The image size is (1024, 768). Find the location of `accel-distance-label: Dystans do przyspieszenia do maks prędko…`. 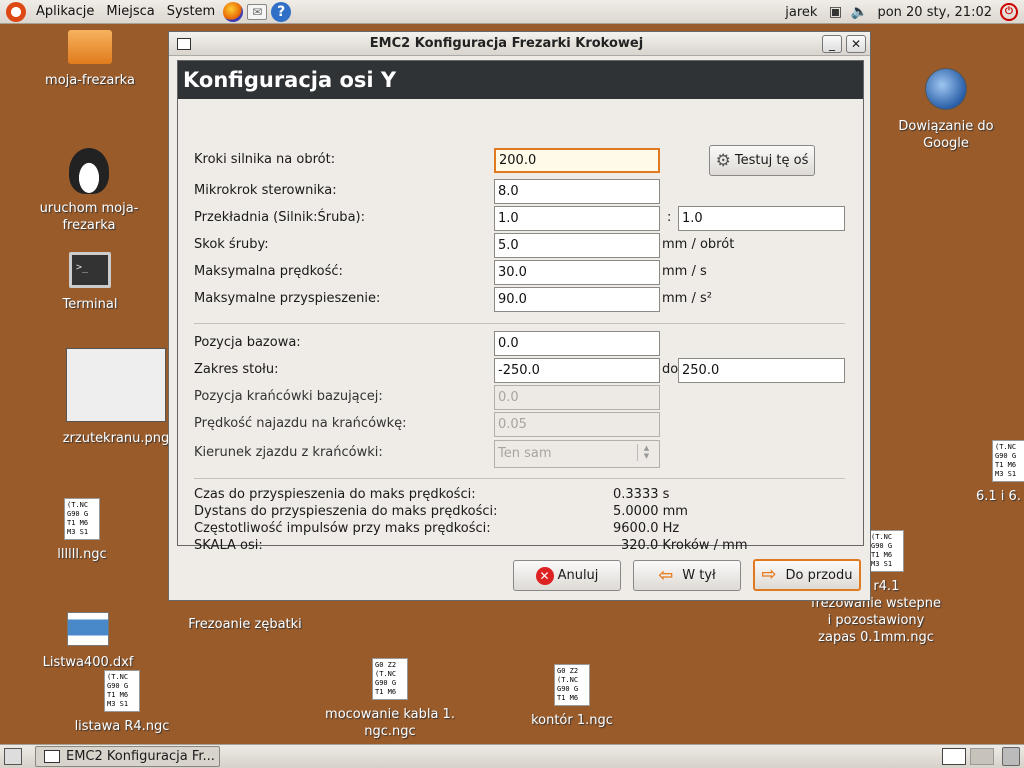

accel-distance-label: Dystans do przyspieszenia do maks prędko… is located at coordinates (346, 511).